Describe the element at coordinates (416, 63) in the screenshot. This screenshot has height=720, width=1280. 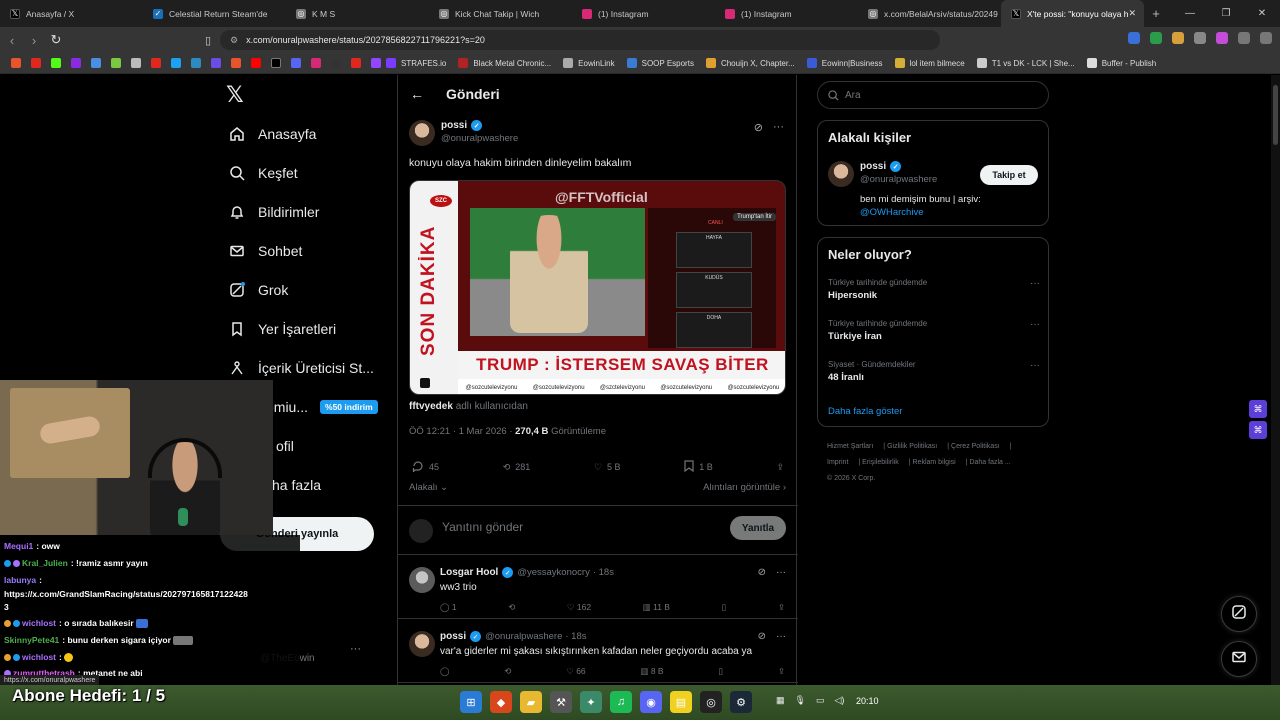
I see `bookmark-item: STRAFES.io` at that location.